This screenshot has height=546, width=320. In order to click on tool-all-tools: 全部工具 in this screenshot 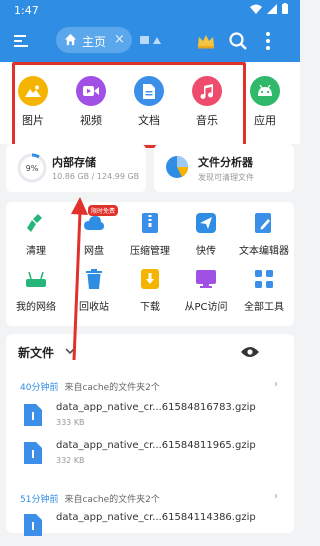, I will do `click(264, 290)`.